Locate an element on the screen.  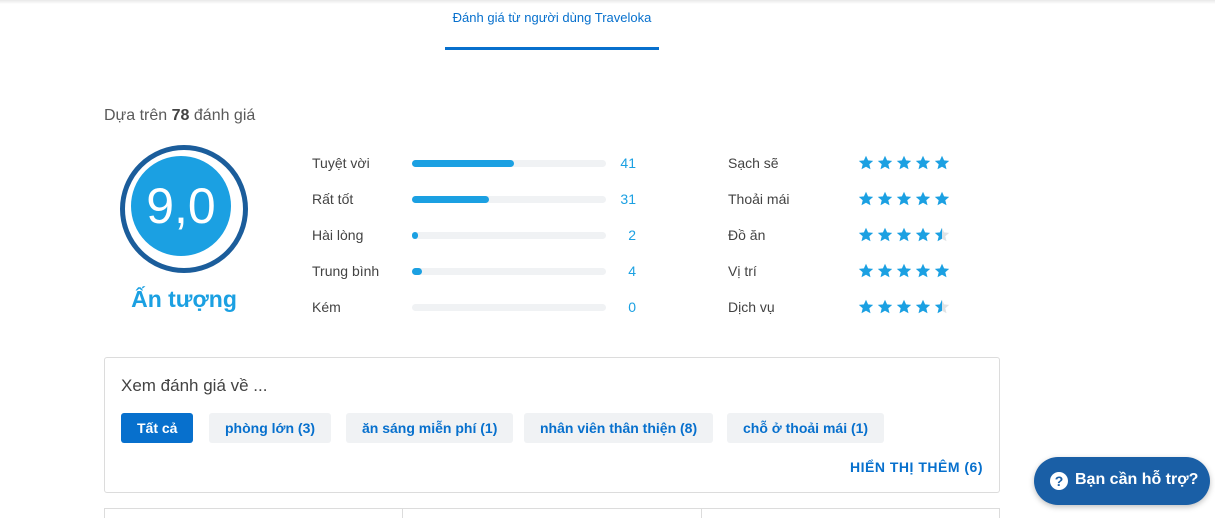
filter-chip-all: Tất cả is located at coordinates (157, 428).